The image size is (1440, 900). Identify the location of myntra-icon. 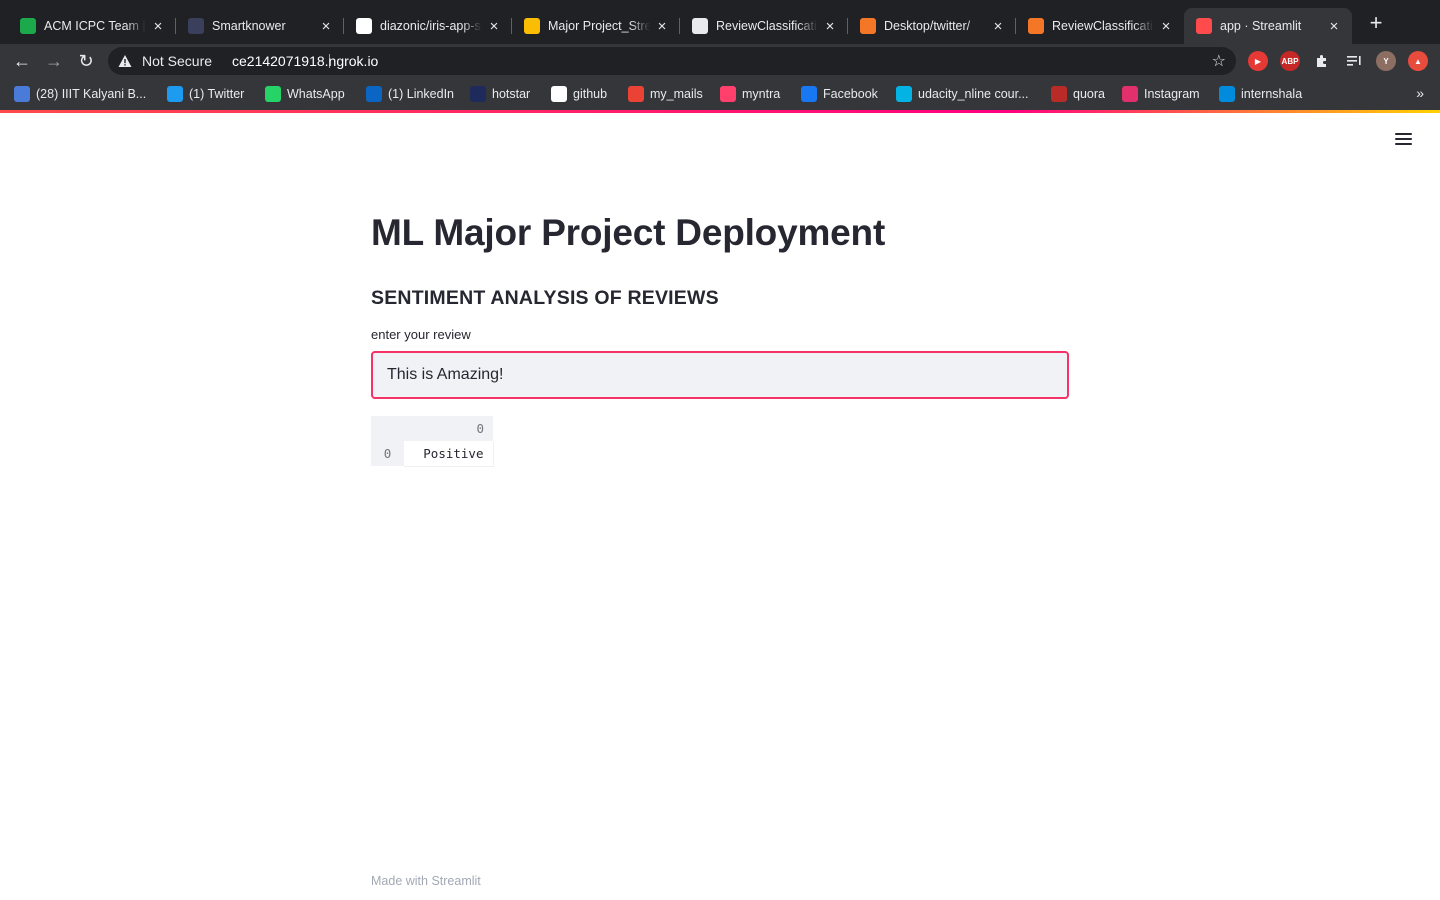
(728, 94).